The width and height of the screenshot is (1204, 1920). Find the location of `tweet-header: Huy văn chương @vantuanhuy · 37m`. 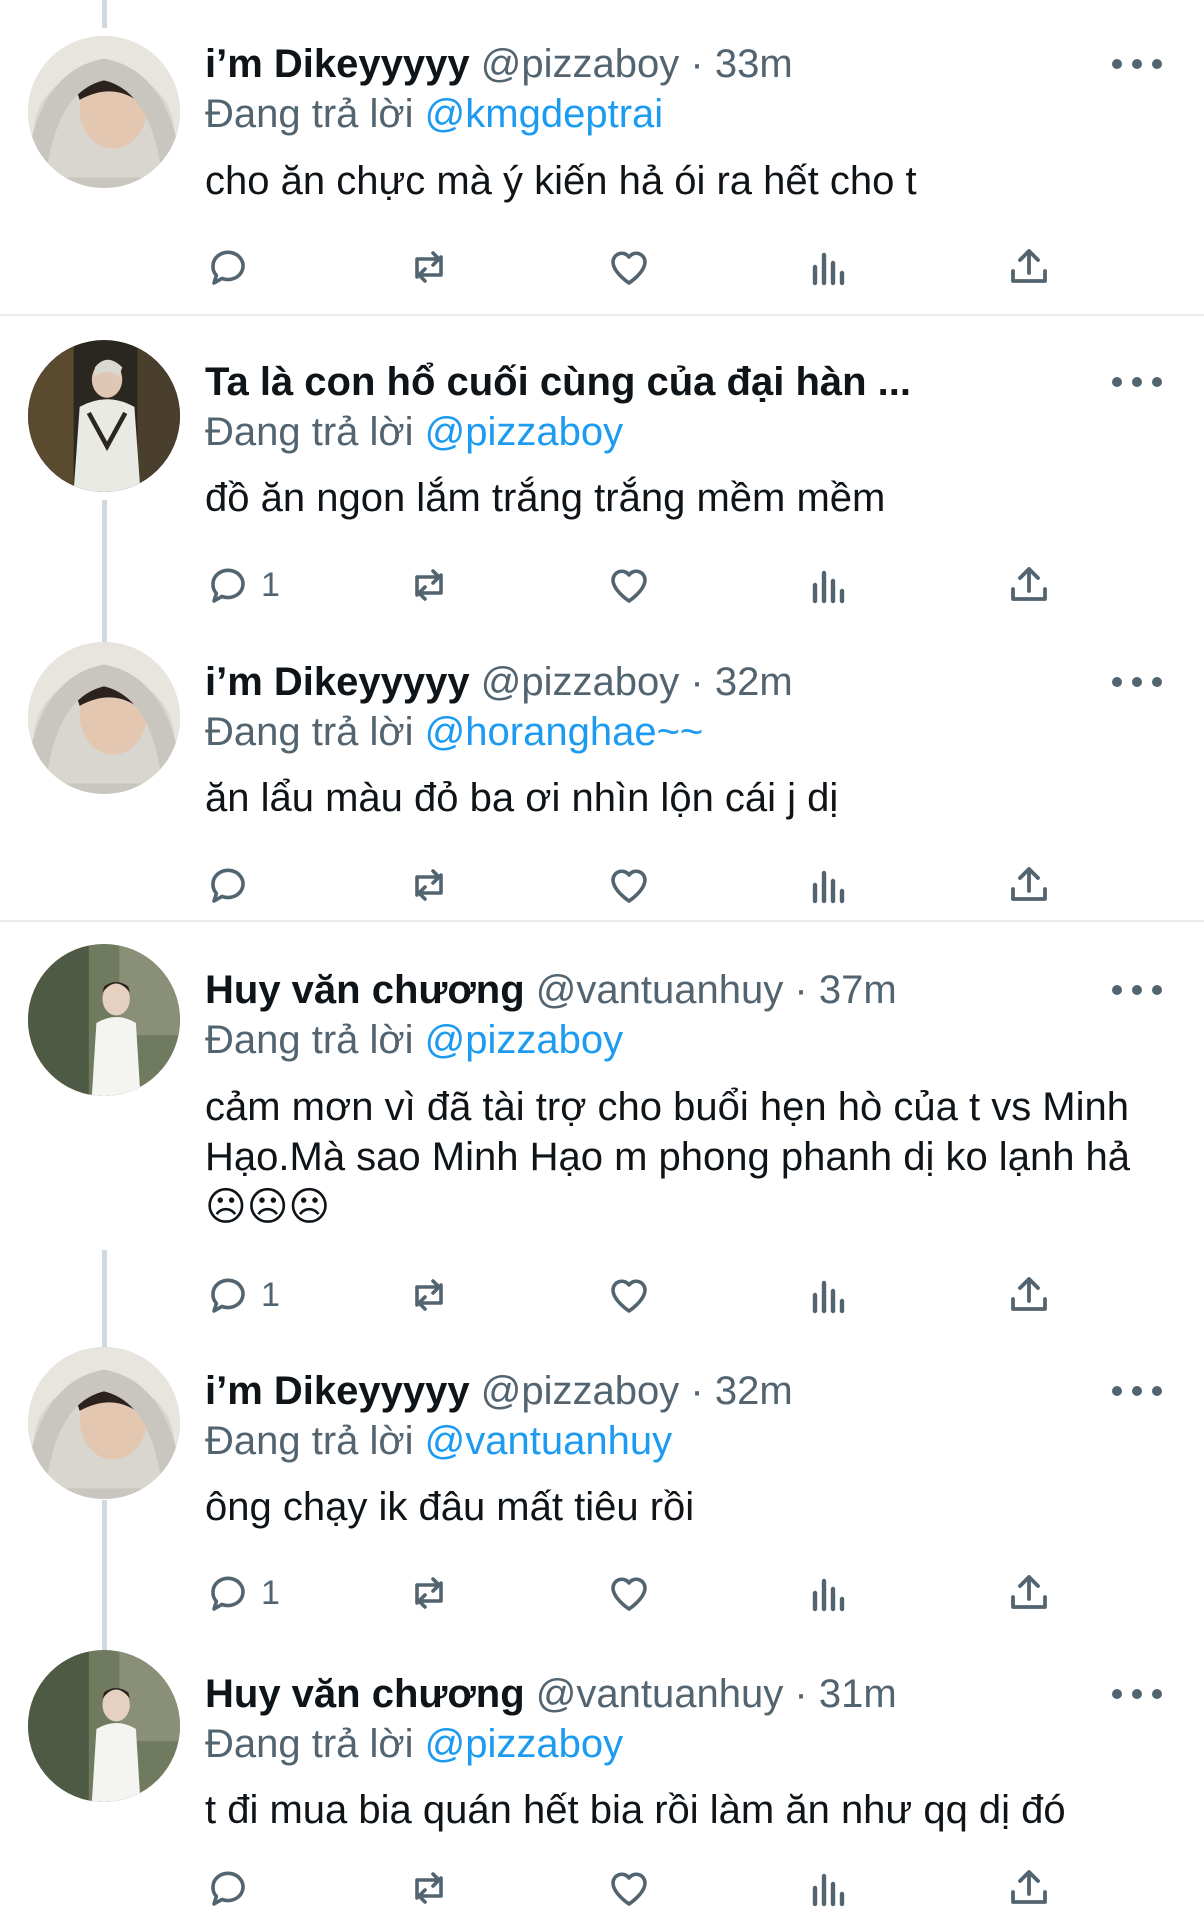

tweet-header: Huy văn chương @vantuanhuy · 37m is located at coordinates (659, 990).